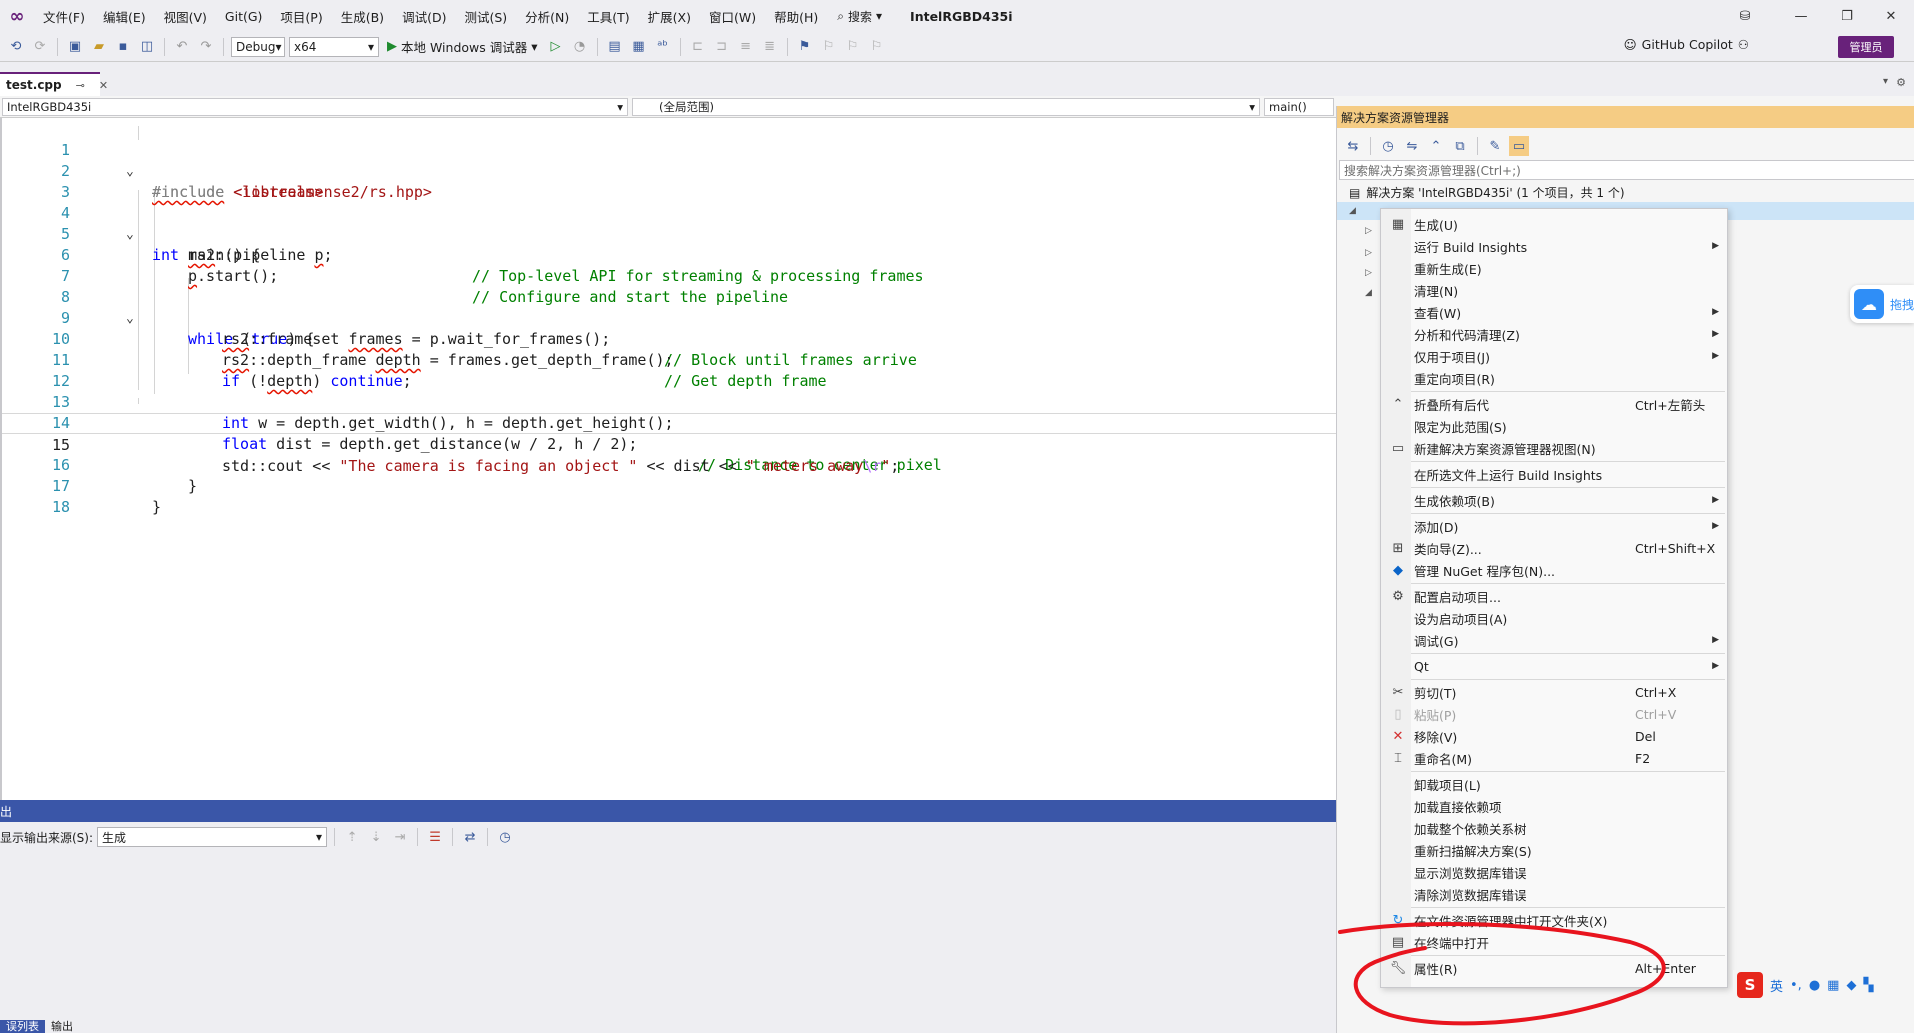 This screenshot has height=1033, width=1914. What do you see at coordinates (1436, 146) in the screenshot?
I see `collapse-all-icon: ⌃` at bounding box center [1436, 146].